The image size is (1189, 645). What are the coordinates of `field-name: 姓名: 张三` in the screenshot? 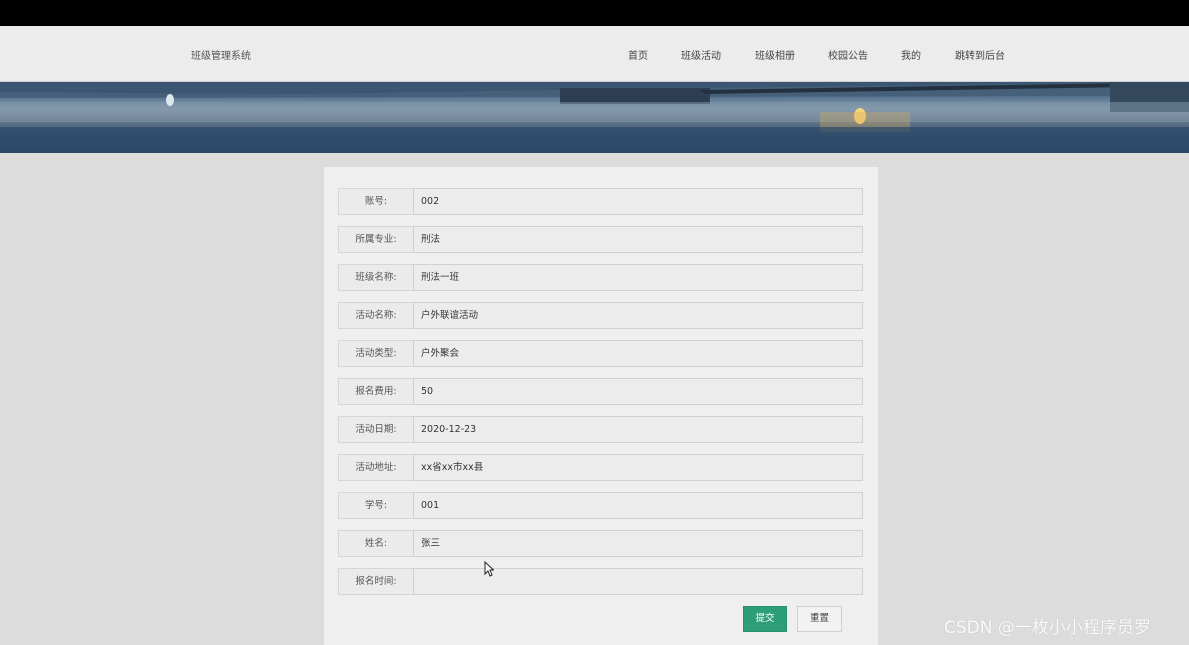 It's located at (600, 543).